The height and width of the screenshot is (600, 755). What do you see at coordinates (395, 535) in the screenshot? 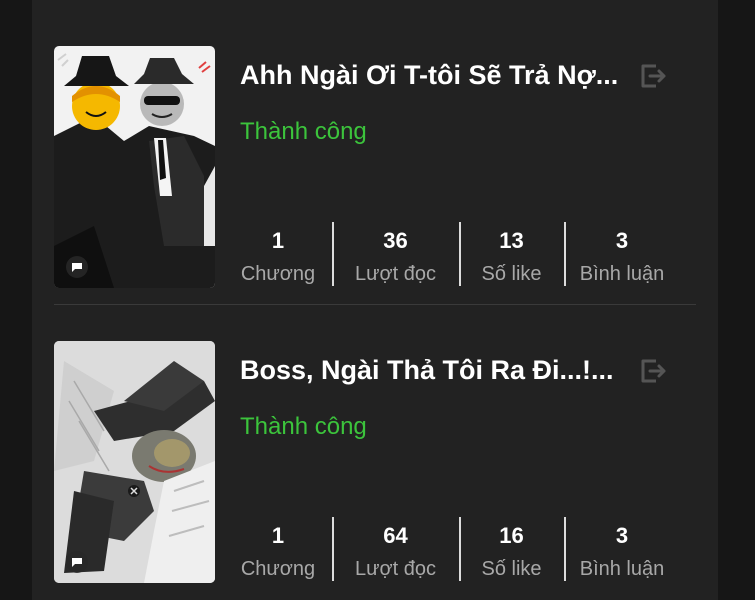
I see `stat-value: 64` at bounding box center [395, 535].